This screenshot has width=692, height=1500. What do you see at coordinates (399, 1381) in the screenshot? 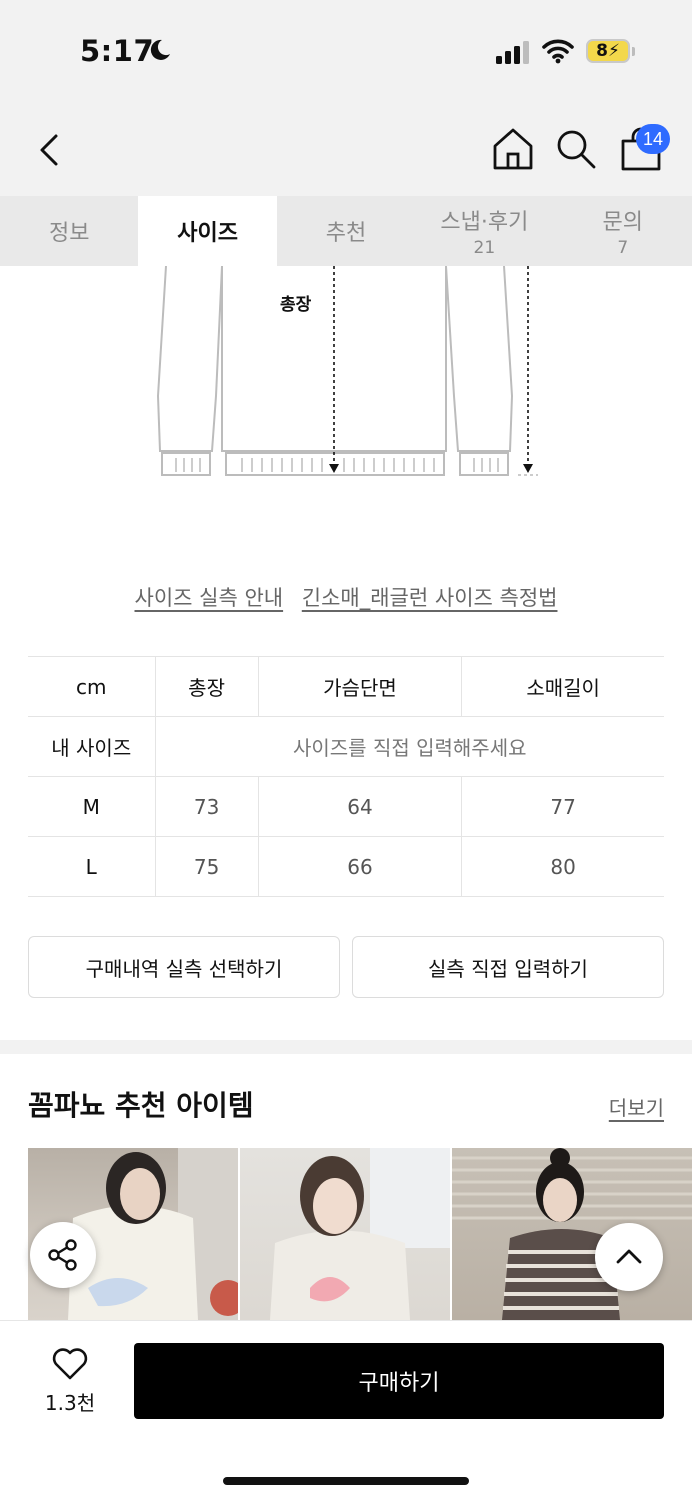
I see `buy-button: 구매하기` at bounding box center [399, 1381].